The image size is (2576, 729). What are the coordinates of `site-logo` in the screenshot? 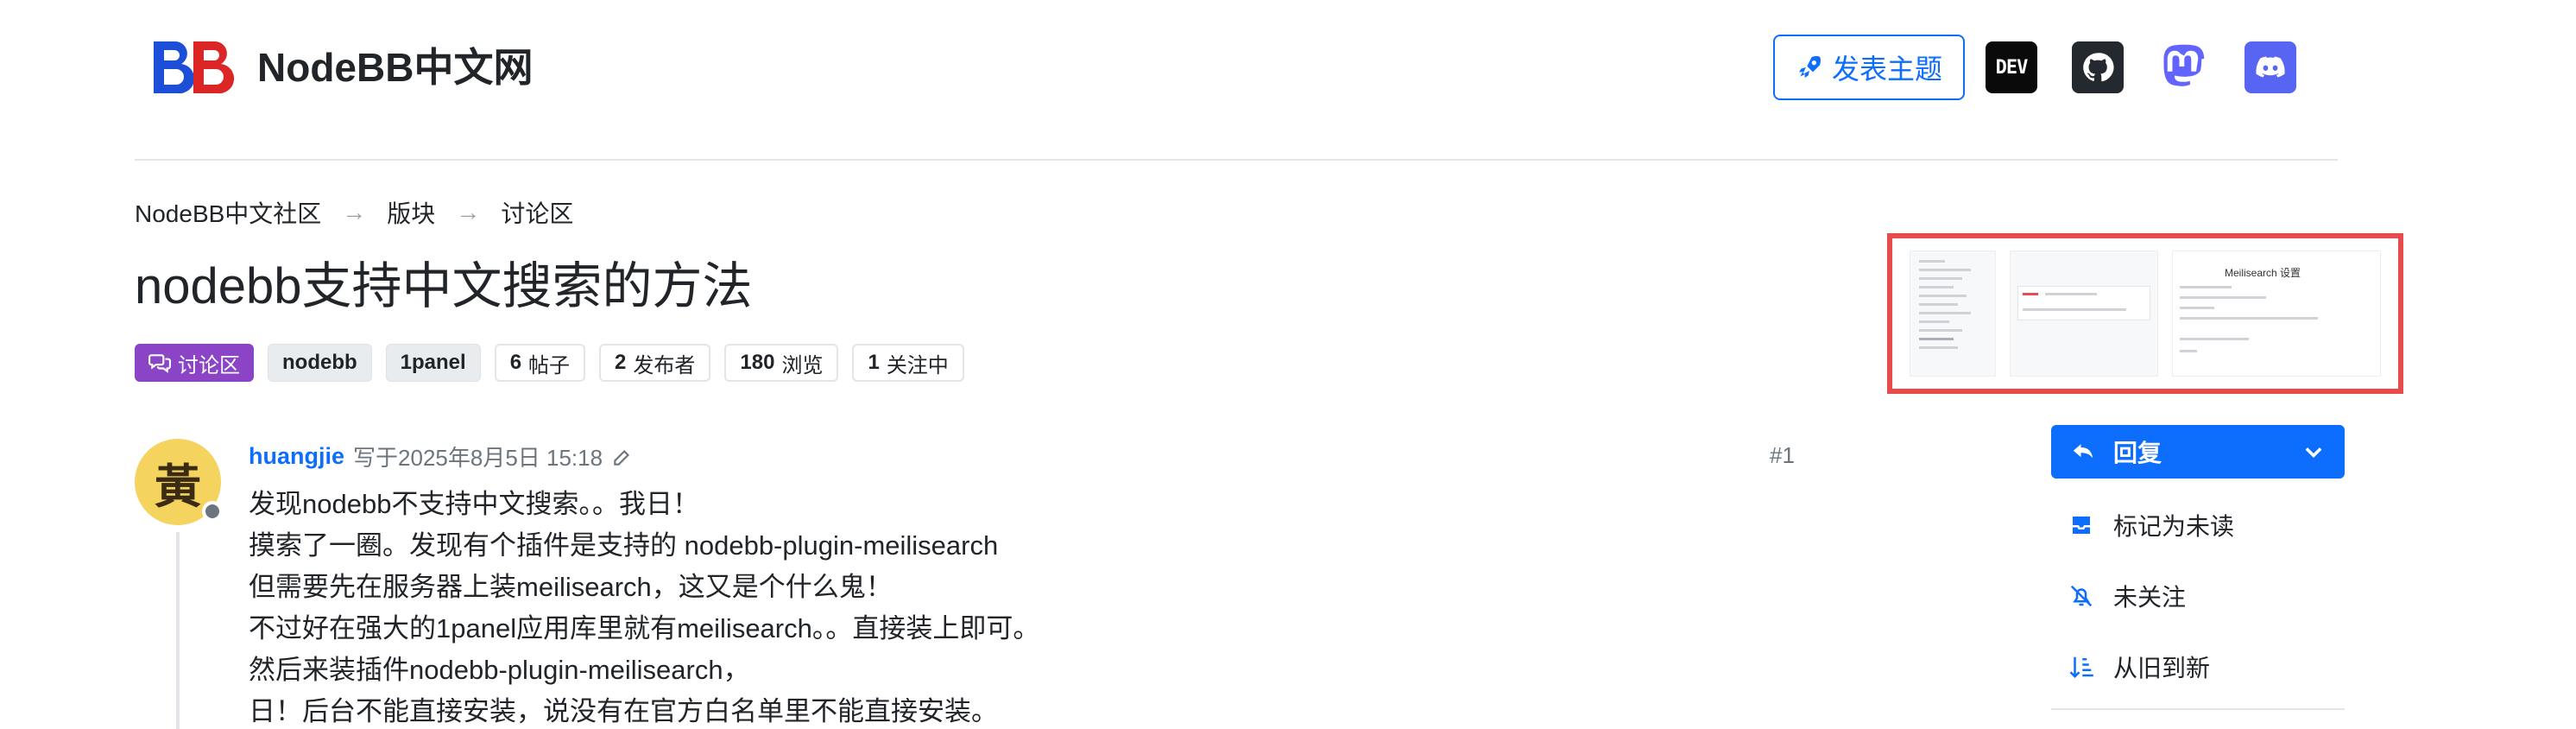 It's located at (191, 67).